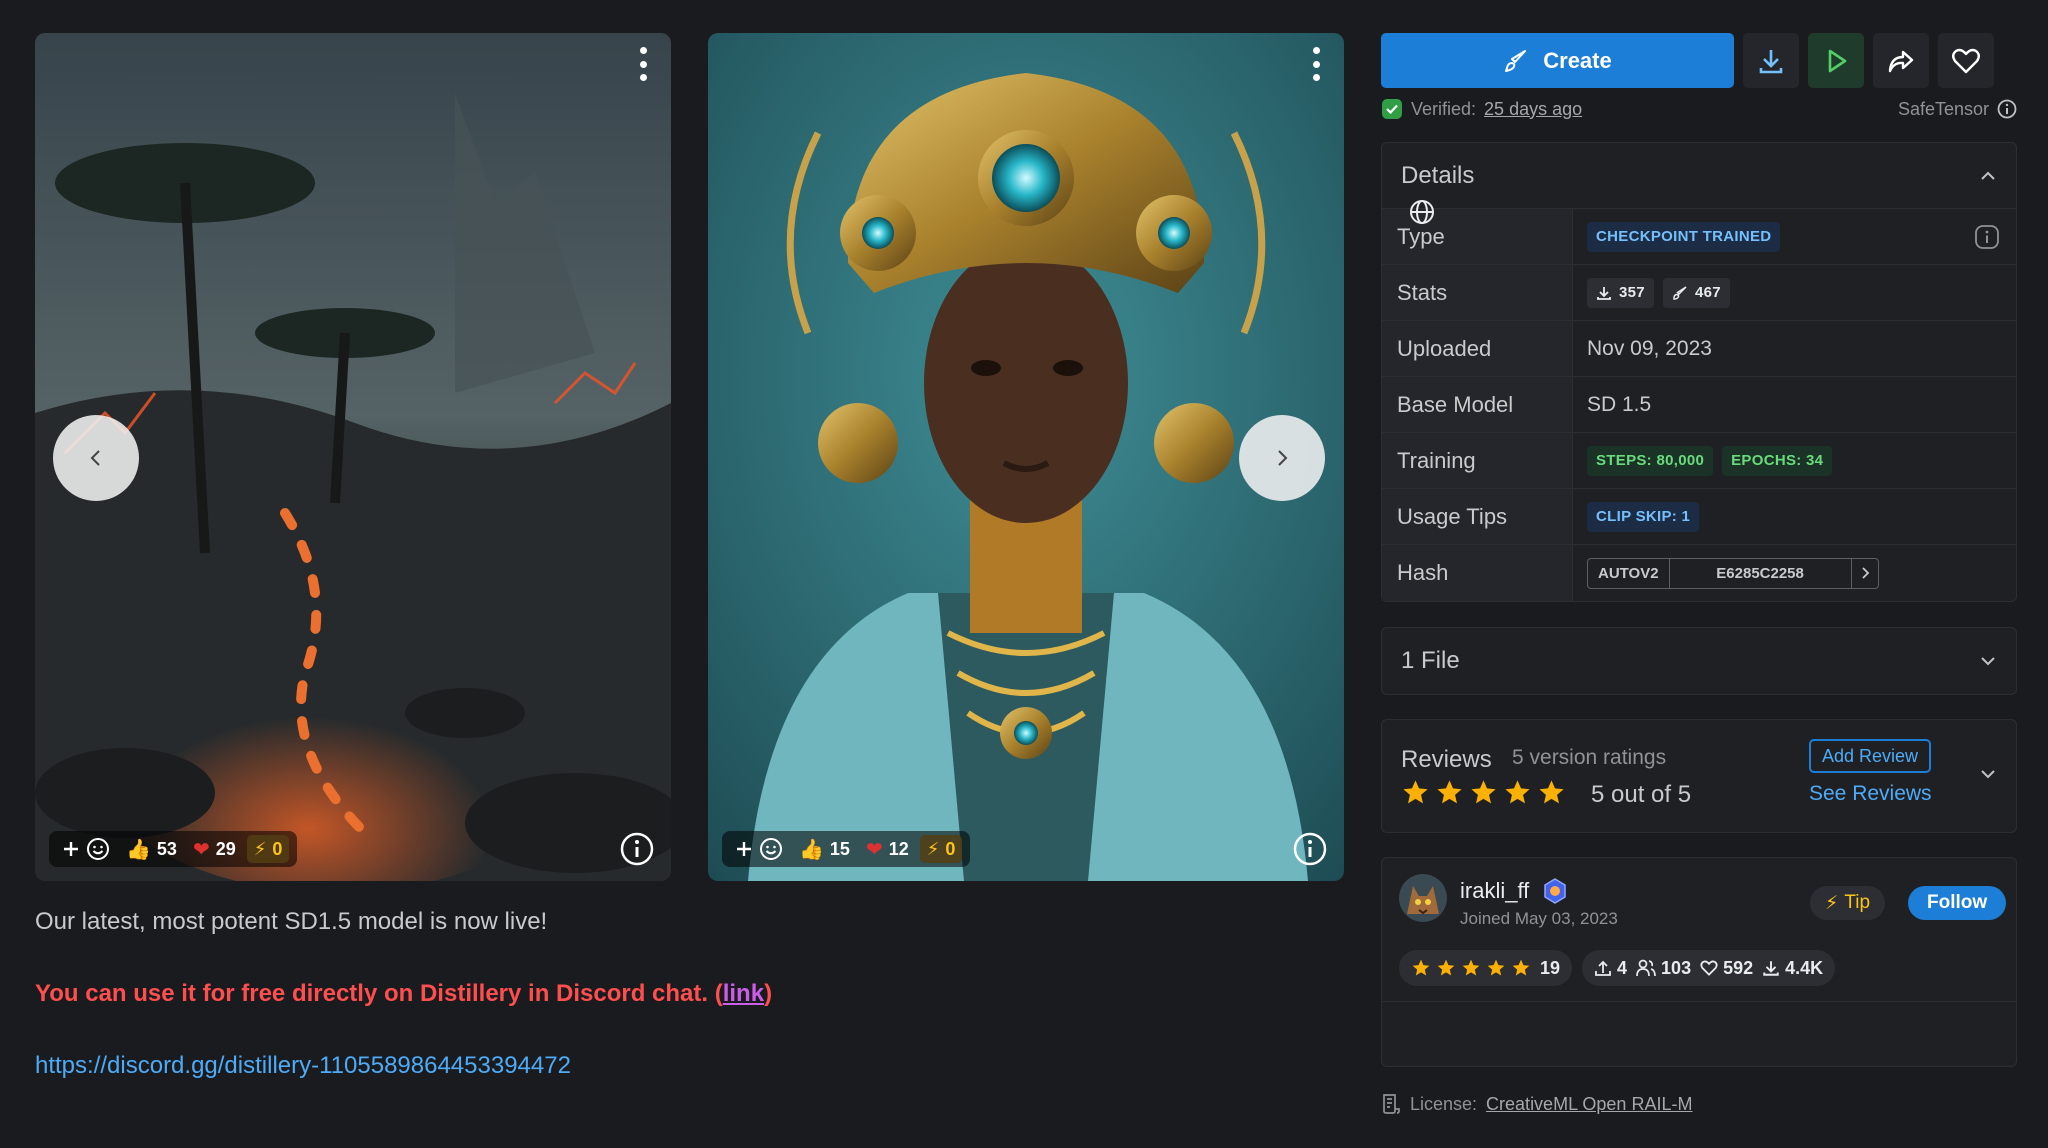 The width and height of the screenshot is (2048, 1148). I want to click on heart-outline-icon, so click(1709, 968).